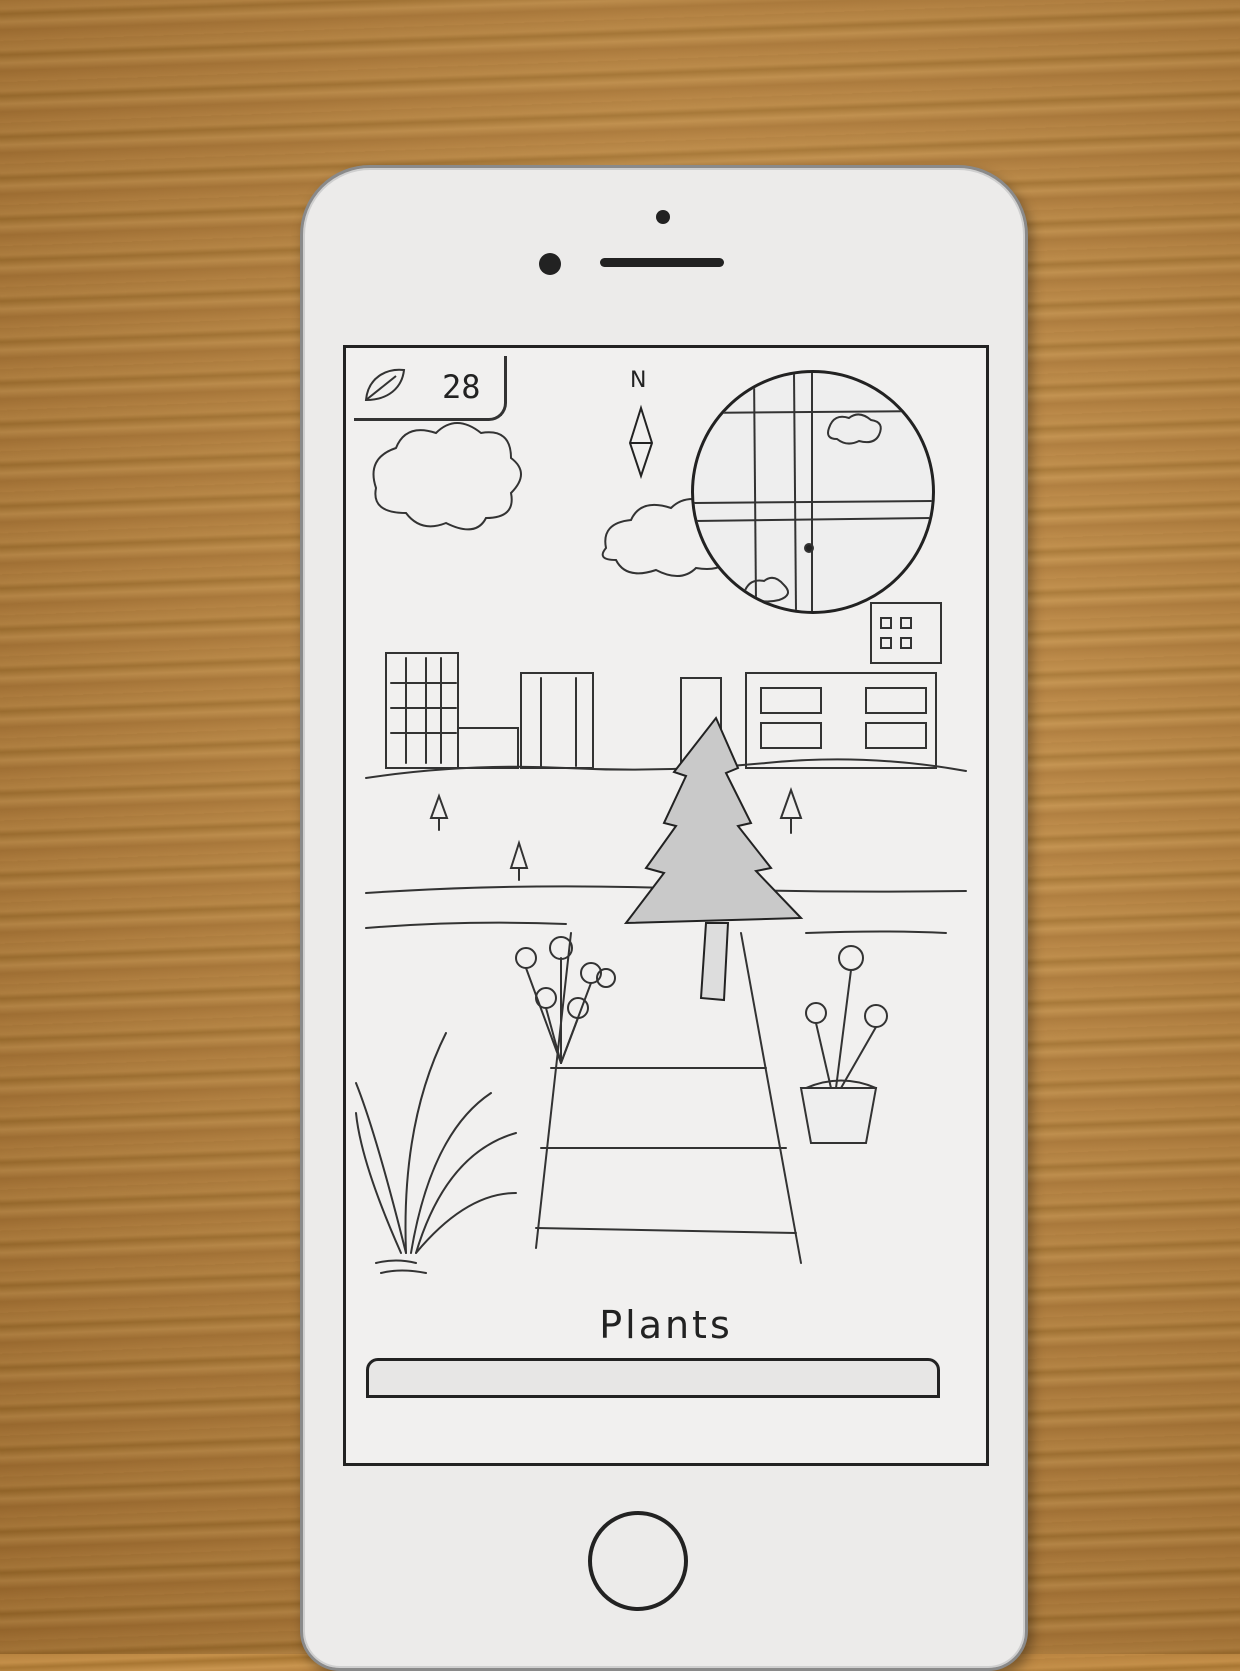 The image size is (1240, 1671). I want to click on circular-minimap, so click(813, 492).